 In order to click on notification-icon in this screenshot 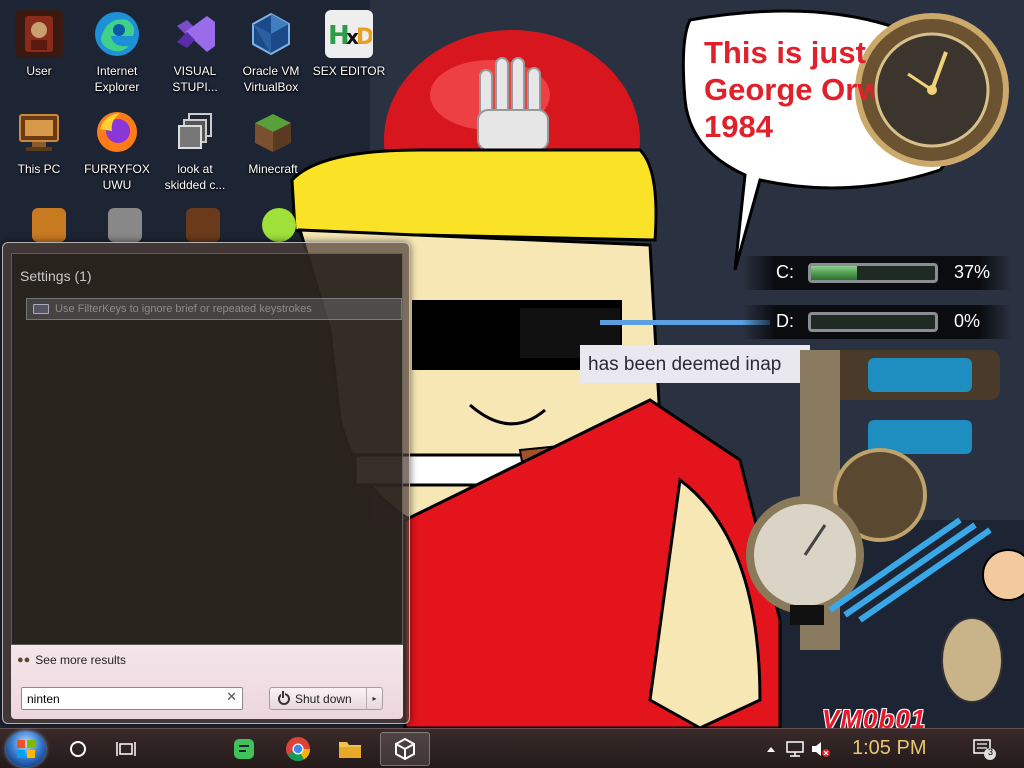, I will do `click(984, 749)`.